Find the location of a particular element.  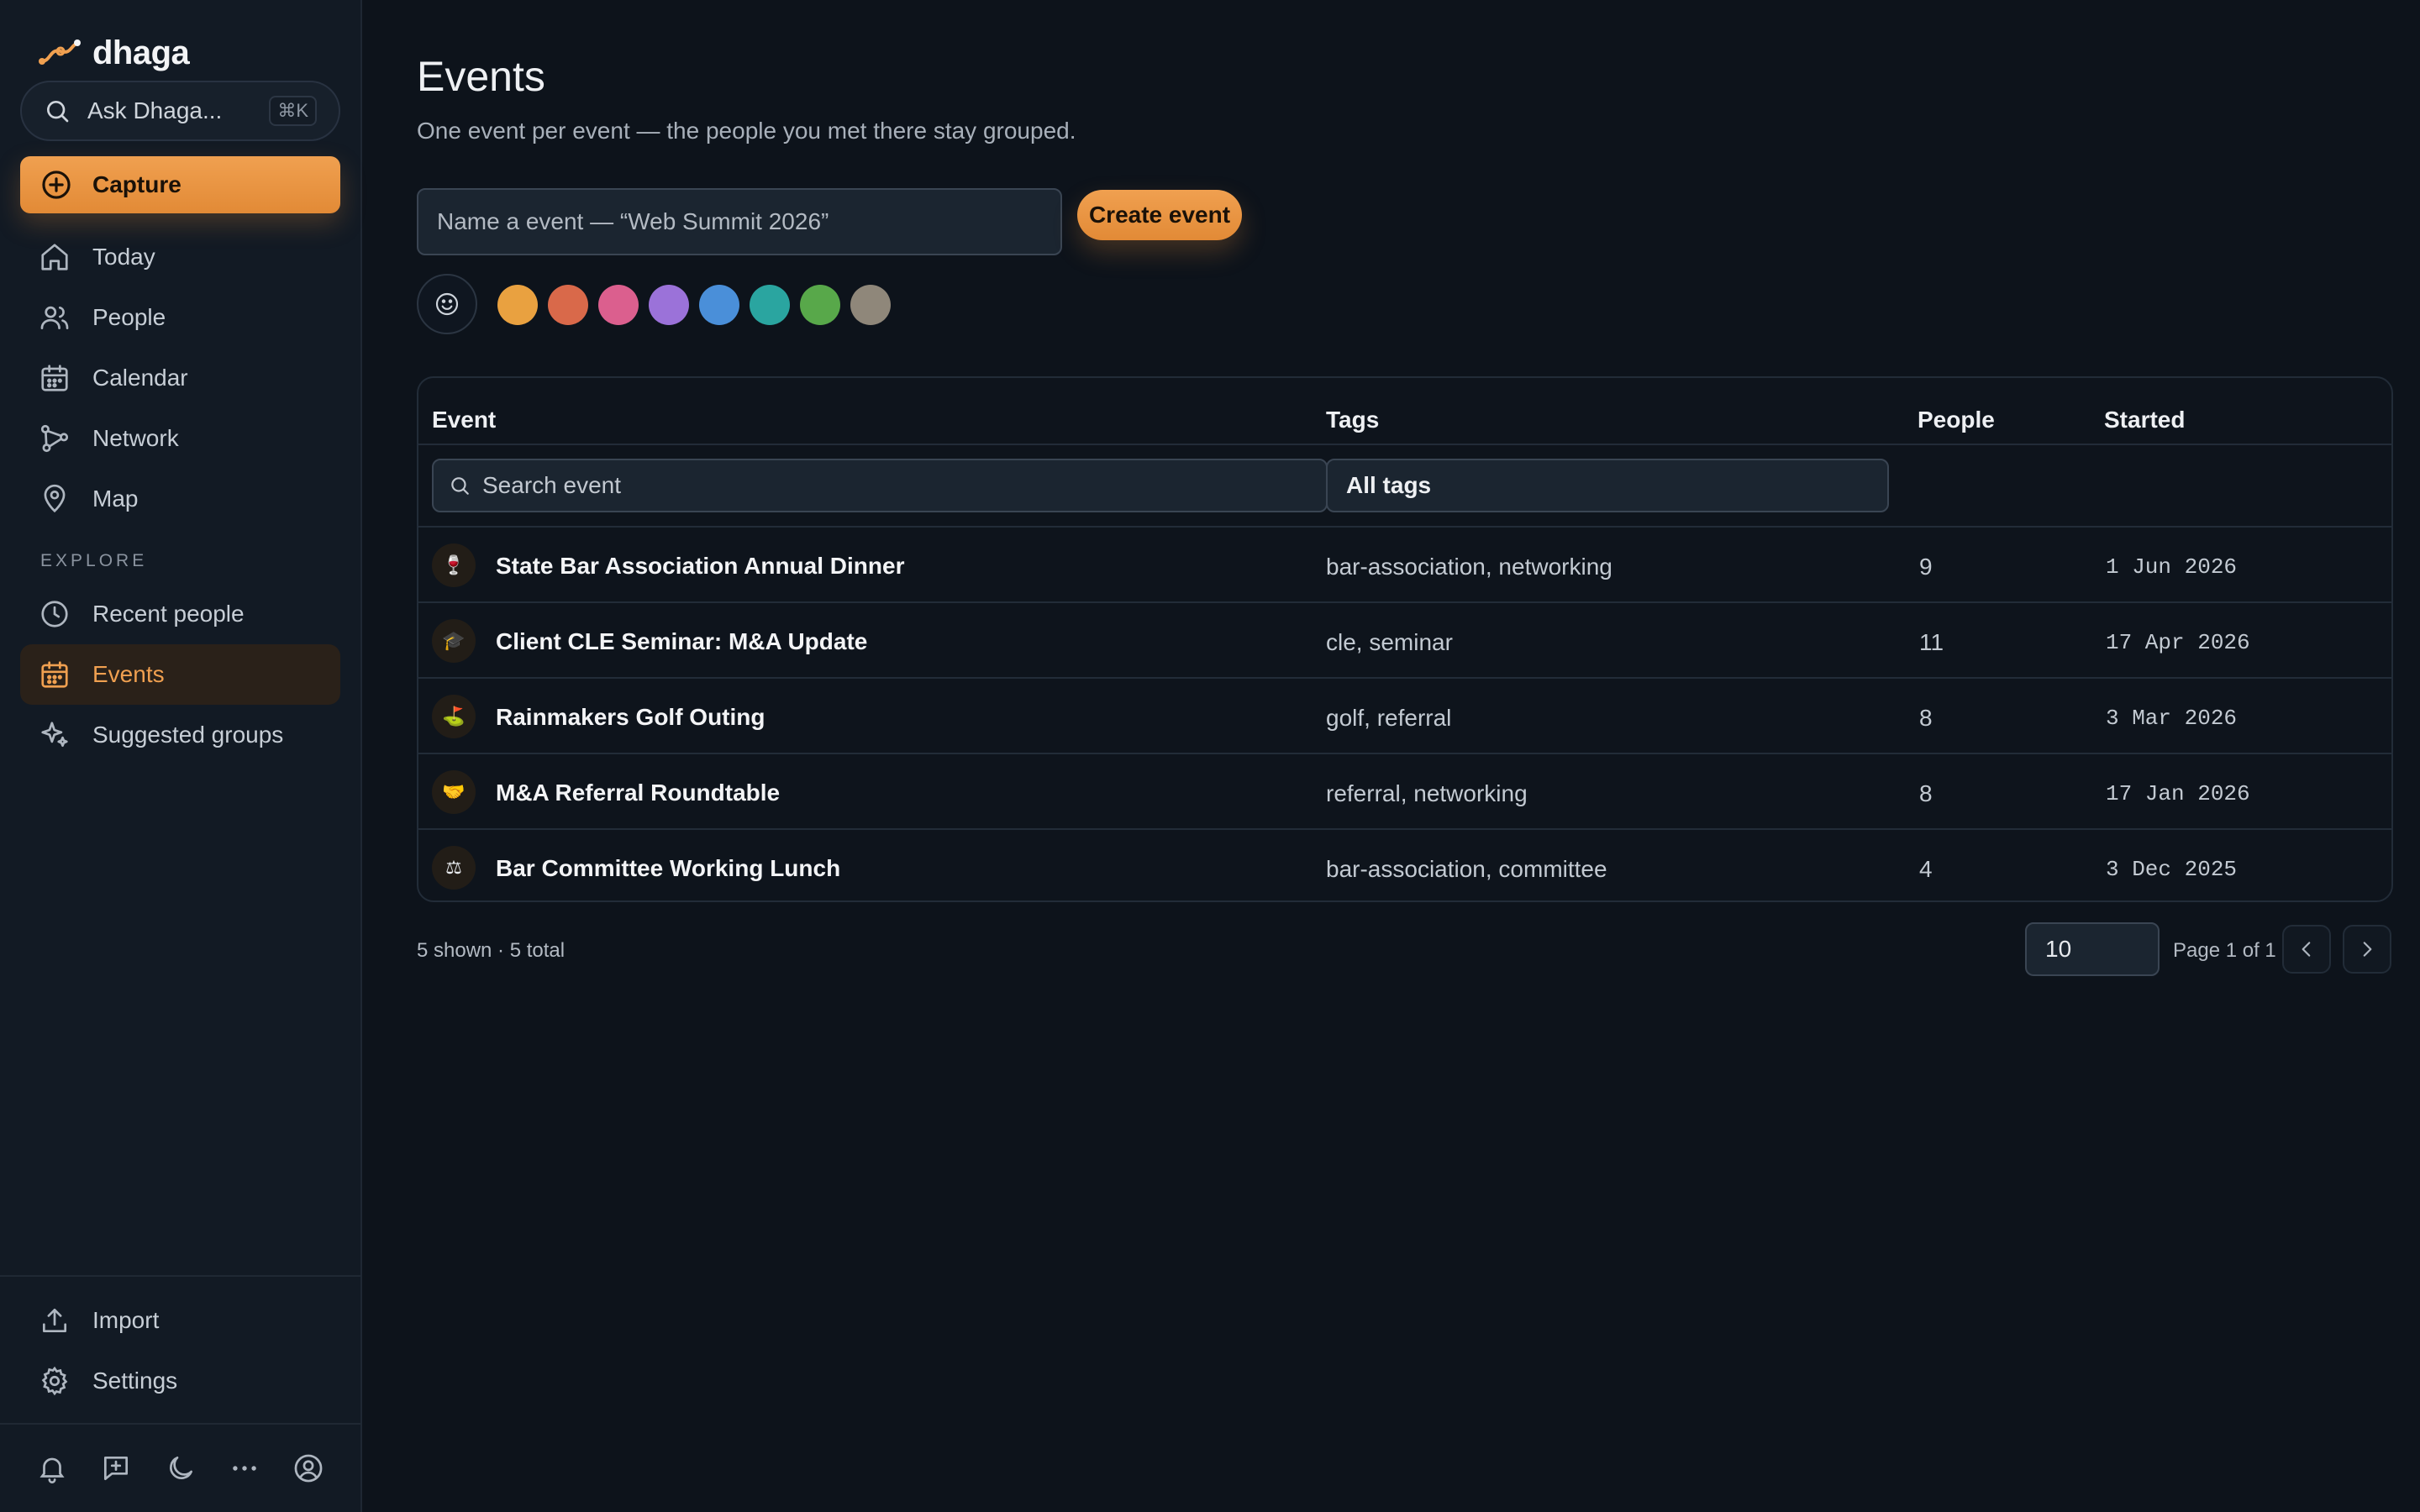

network-icon is located at coordinates (54, 438).